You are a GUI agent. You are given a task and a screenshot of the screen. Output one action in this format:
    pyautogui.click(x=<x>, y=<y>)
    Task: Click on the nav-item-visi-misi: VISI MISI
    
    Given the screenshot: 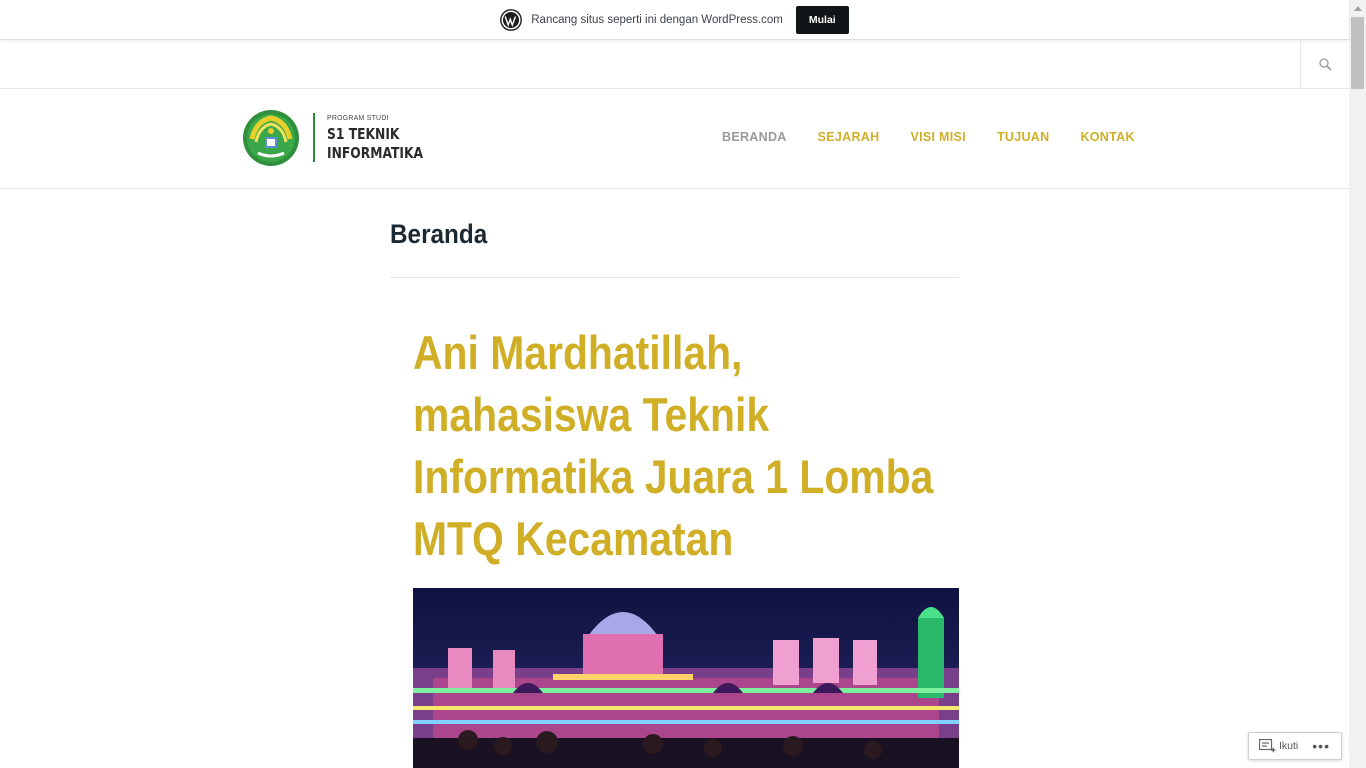 What is the action you would take?
    pyautogui.click(x=938, y=137)
    